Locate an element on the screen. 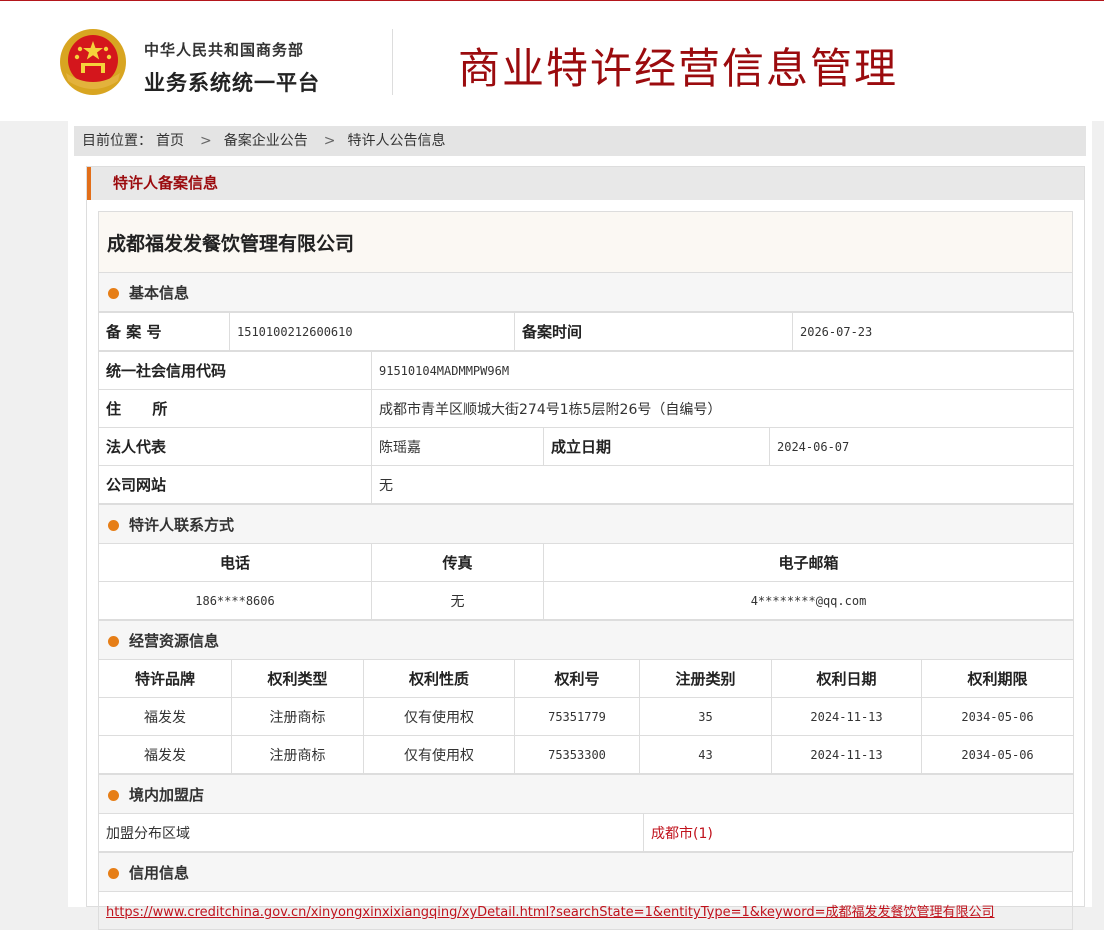 This screenshot has width=1104, height=930. record-time-label: 备案时间 is located at coordinates (653, 331).